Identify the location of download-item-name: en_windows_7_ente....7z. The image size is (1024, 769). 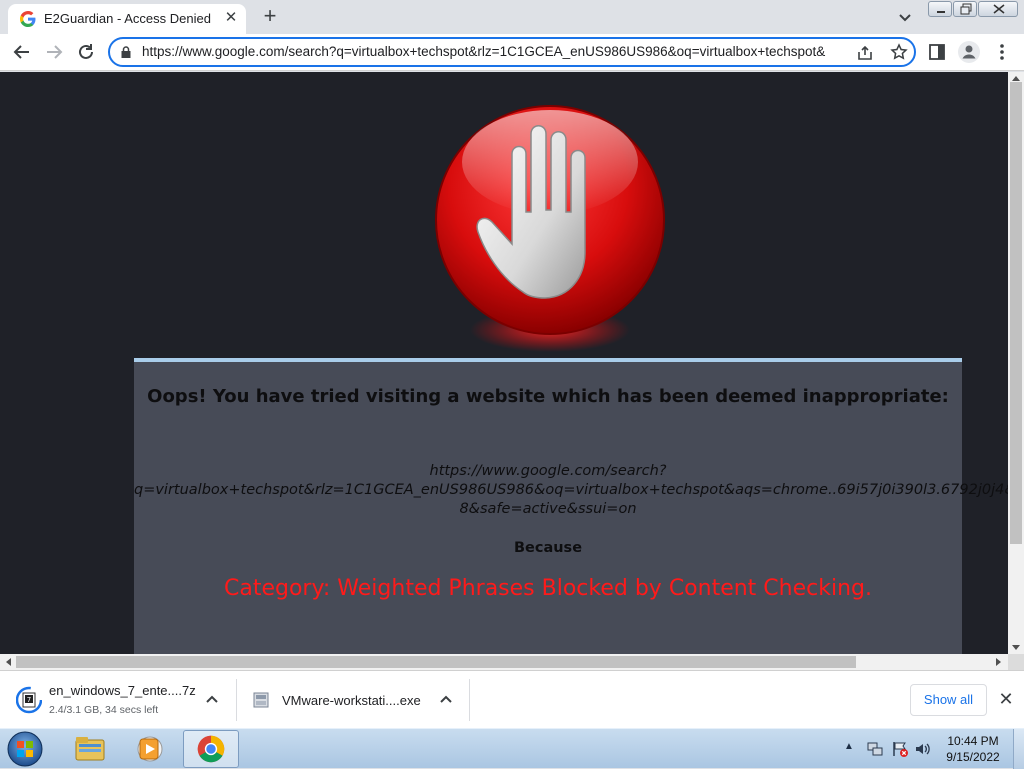
(122, 690).